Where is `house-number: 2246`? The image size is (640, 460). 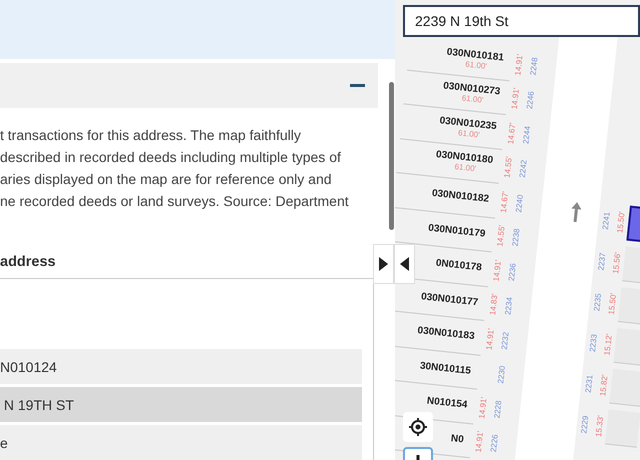 house-number: 2246 is located at coordinates (530, 100).